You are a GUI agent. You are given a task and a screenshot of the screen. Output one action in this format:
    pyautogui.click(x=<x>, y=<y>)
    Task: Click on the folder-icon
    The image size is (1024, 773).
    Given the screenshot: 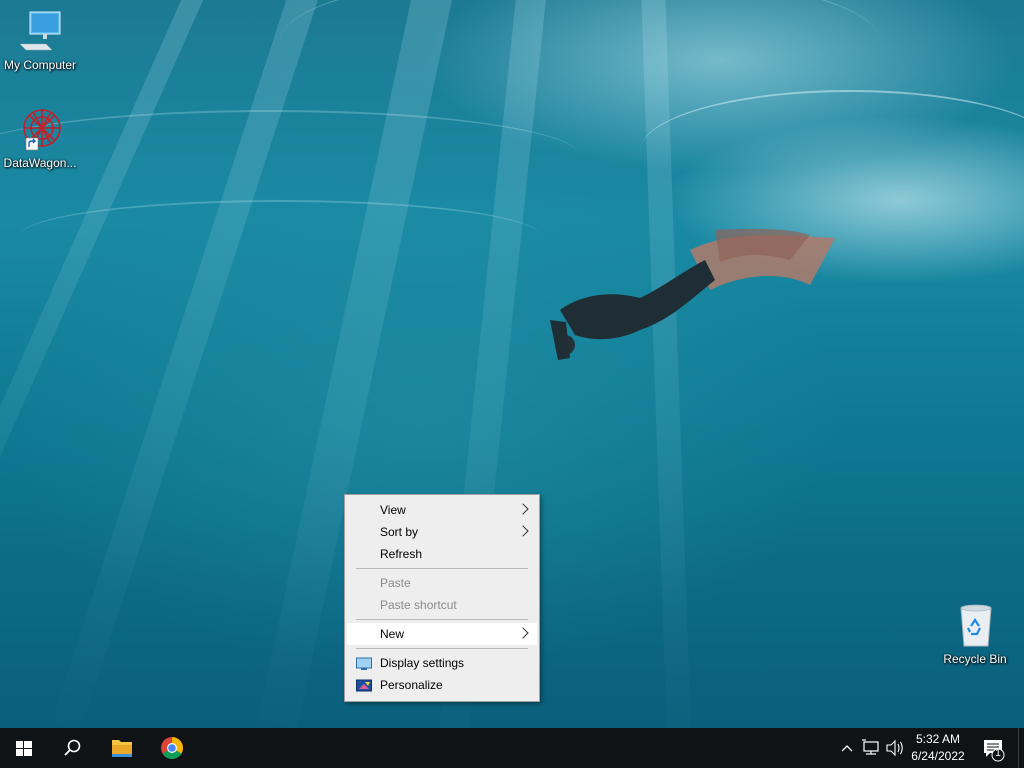 What is the action you would take?
    pyautogui.click(x=122, y=748)
    